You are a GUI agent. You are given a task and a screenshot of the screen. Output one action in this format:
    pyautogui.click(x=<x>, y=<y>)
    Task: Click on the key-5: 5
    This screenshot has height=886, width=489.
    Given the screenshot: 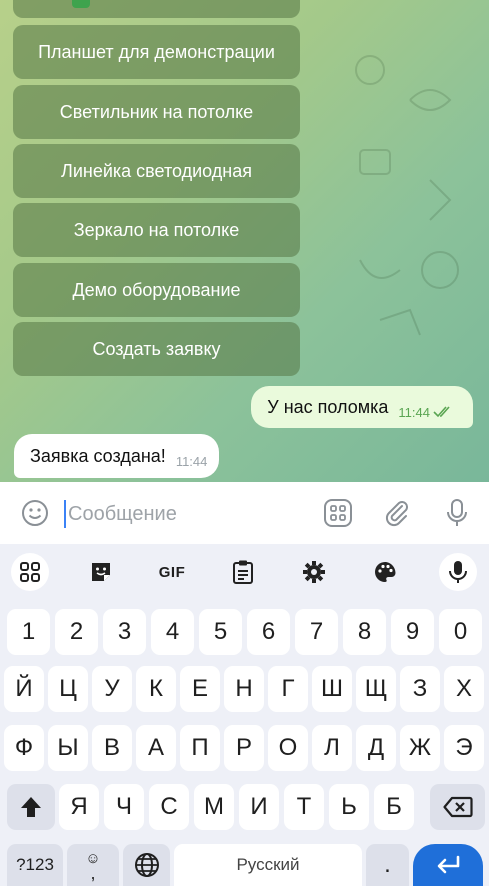 What is the action you would take?
    pyautogui.click(x=220, y=632)
    